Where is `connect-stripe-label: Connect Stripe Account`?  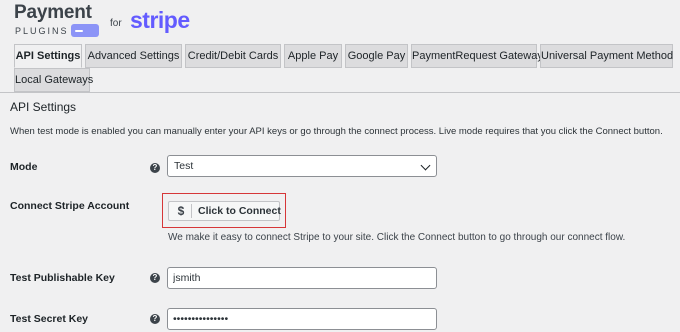
connect-stripe-label: Connect Stripe Account is located at coordinates (70, 206).